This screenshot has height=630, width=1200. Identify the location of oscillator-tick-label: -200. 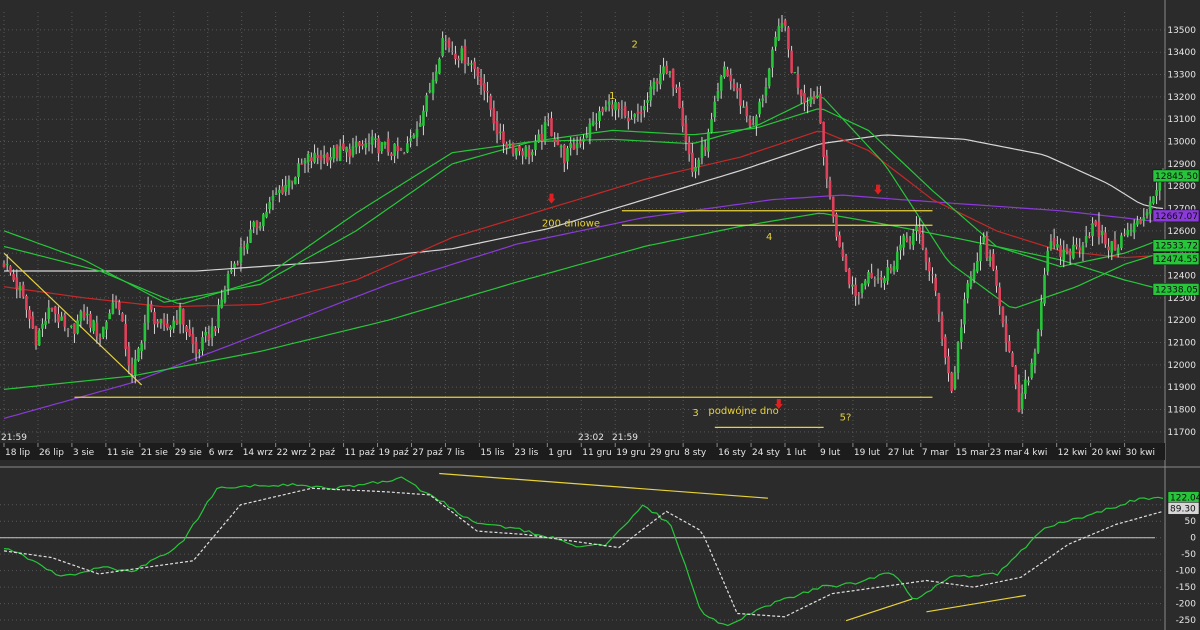
(1186, 605).